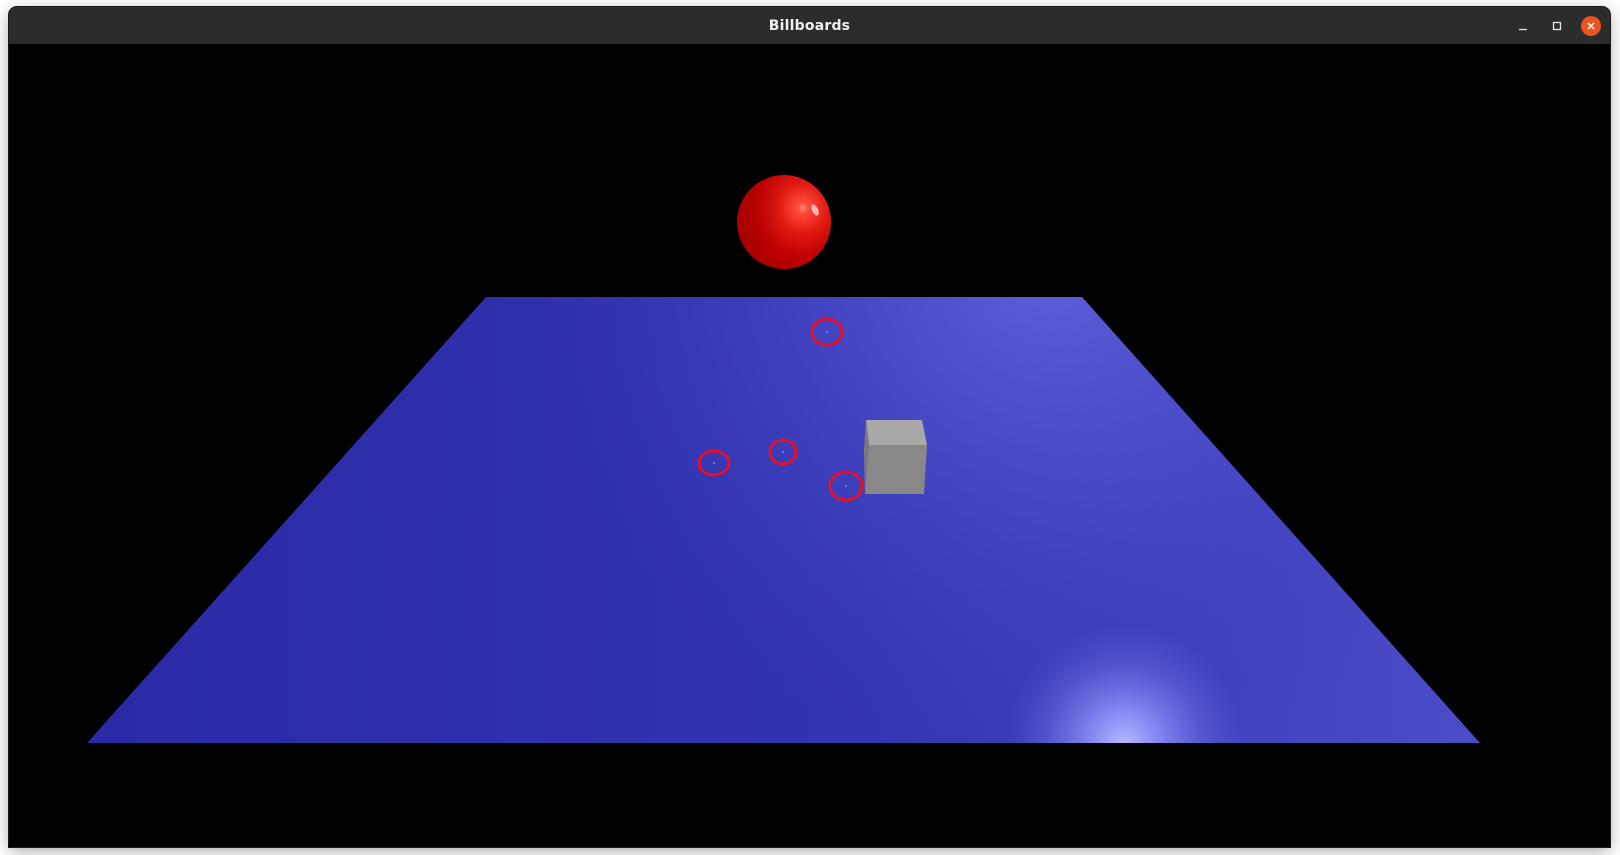 Image resolution: width=1620 pixels, height=855 pixels. Describe the element at coordinates (784, 222) in the screenshot. I see `red-sphere` at that location.